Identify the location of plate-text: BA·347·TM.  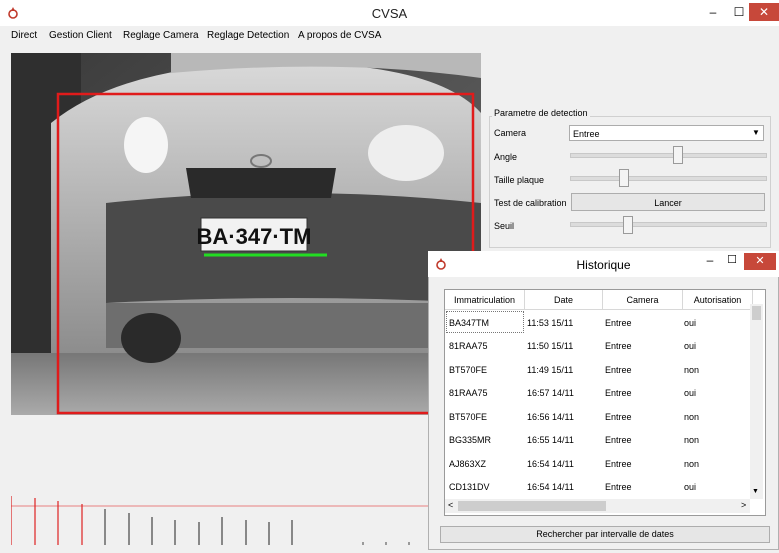
(254, 236).